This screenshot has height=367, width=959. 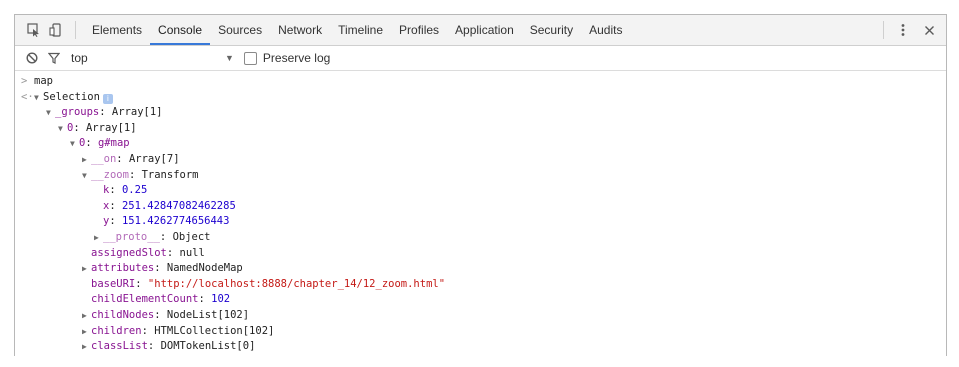 What do you see at coordinates (480, 176) in the screenshot?
I see `tree-row: ▼ __zoom: Transform` at bounding box center [480, 176].